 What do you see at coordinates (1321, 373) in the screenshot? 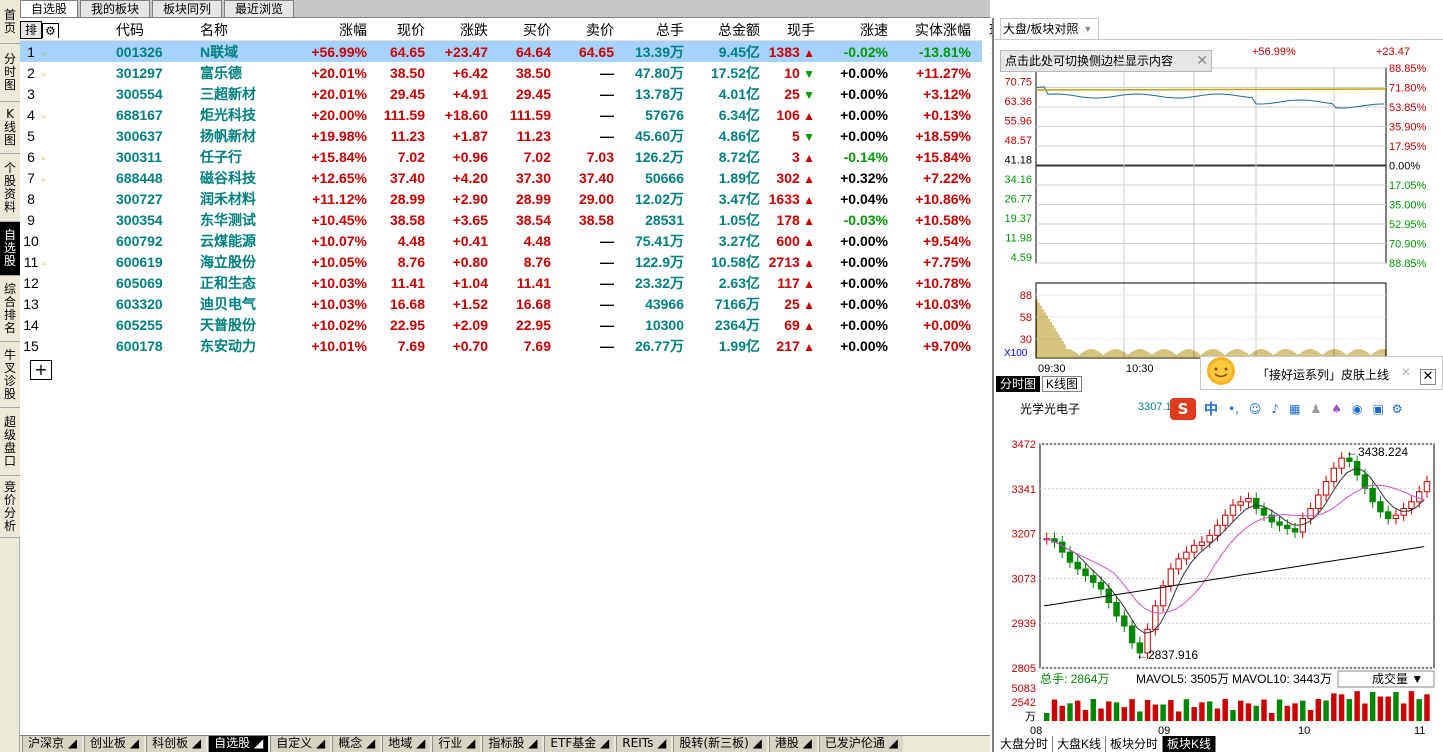
I see `skin-popup: 「接好运系列」皮肤上线 ✕ ✕` at bounding box center [1321, 373].